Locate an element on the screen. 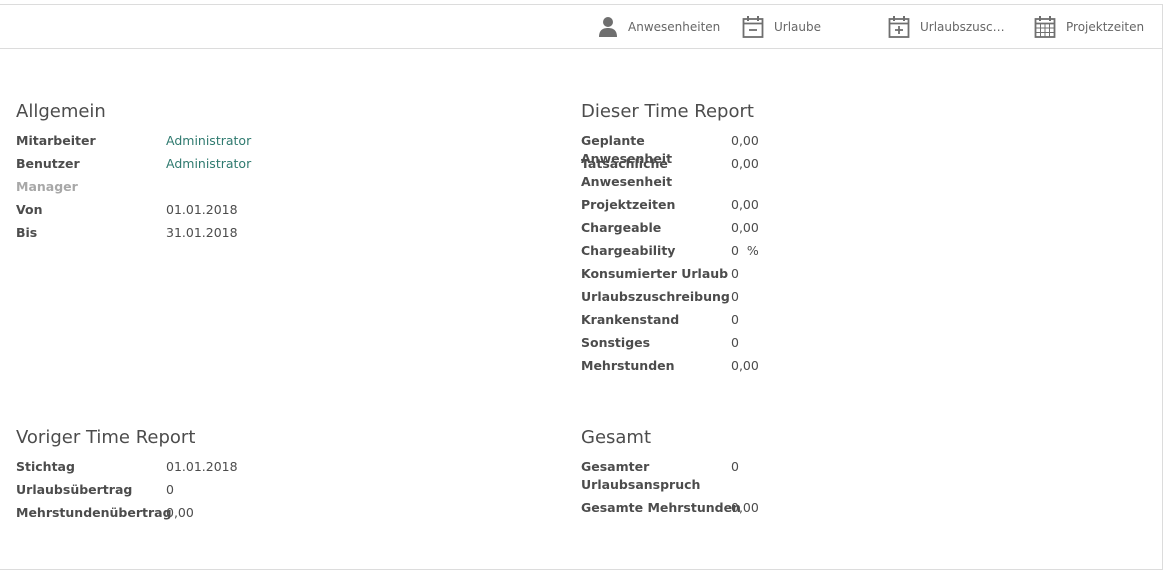  field-label: Projektzeiten is located at coordinates (628, 204).